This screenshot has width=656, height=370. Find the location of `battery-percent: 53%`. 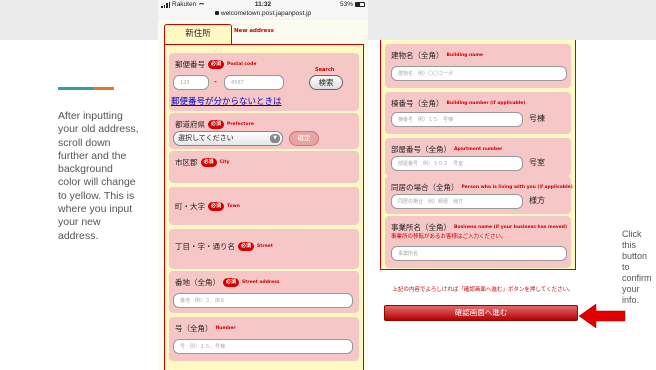

battery-percent: 53% is located at coordinates (346, 4).